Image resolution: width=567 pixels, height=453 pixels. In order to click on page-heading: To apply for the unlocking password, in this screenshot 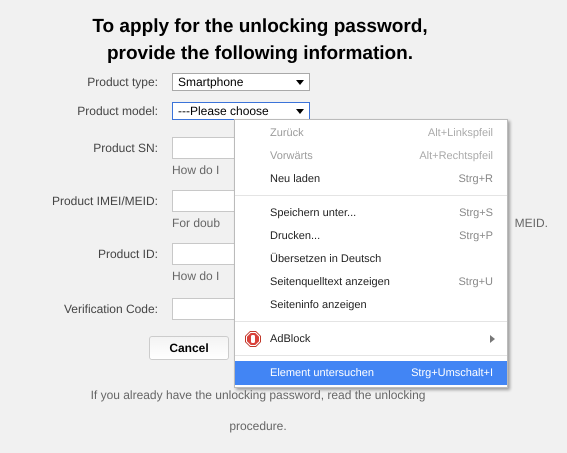, I will do `click(260, 27)`.